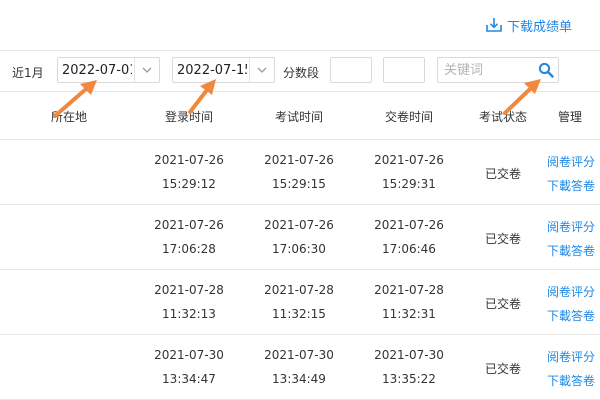 Image resolution: width=600 pixels, height=400 pixels. What do you see at coordinates (409, 117) in the screenshot?
I see `column-header-submit-time: 交卷时间` at bounding box center [409, 117].